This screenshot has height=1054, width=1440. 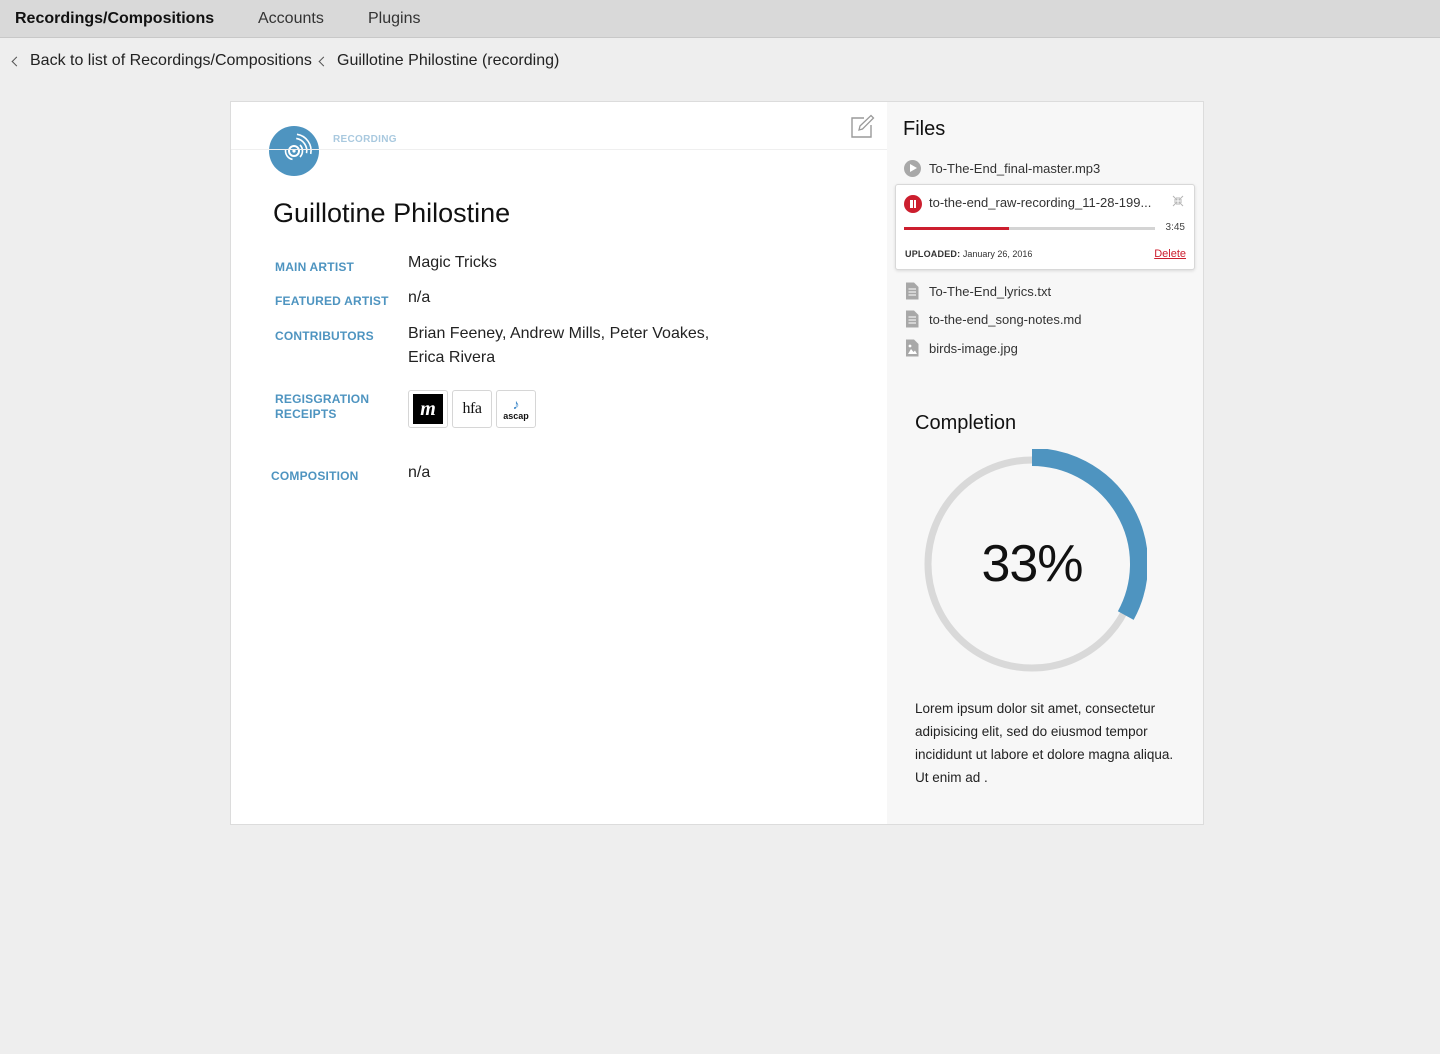 What do you see at coordinates (1015, 168) in the screenshot?
I see `file-name: To-The-End_final-master.mp3` at bounding box center [1015, 168].